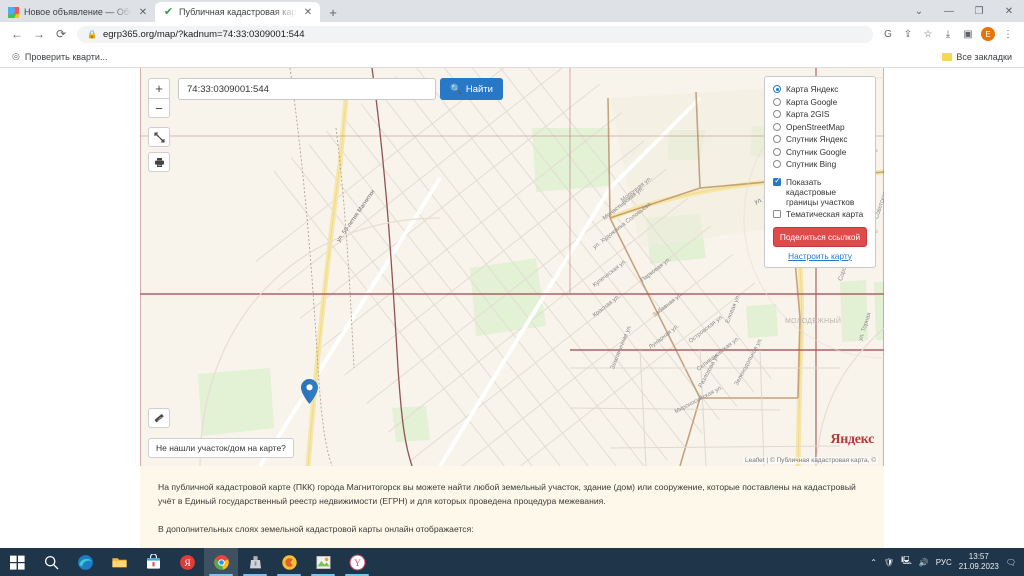  Describe the element at coordinates (812, 101) in the screenshot. I see `layer-label: Карта Google` at that location.